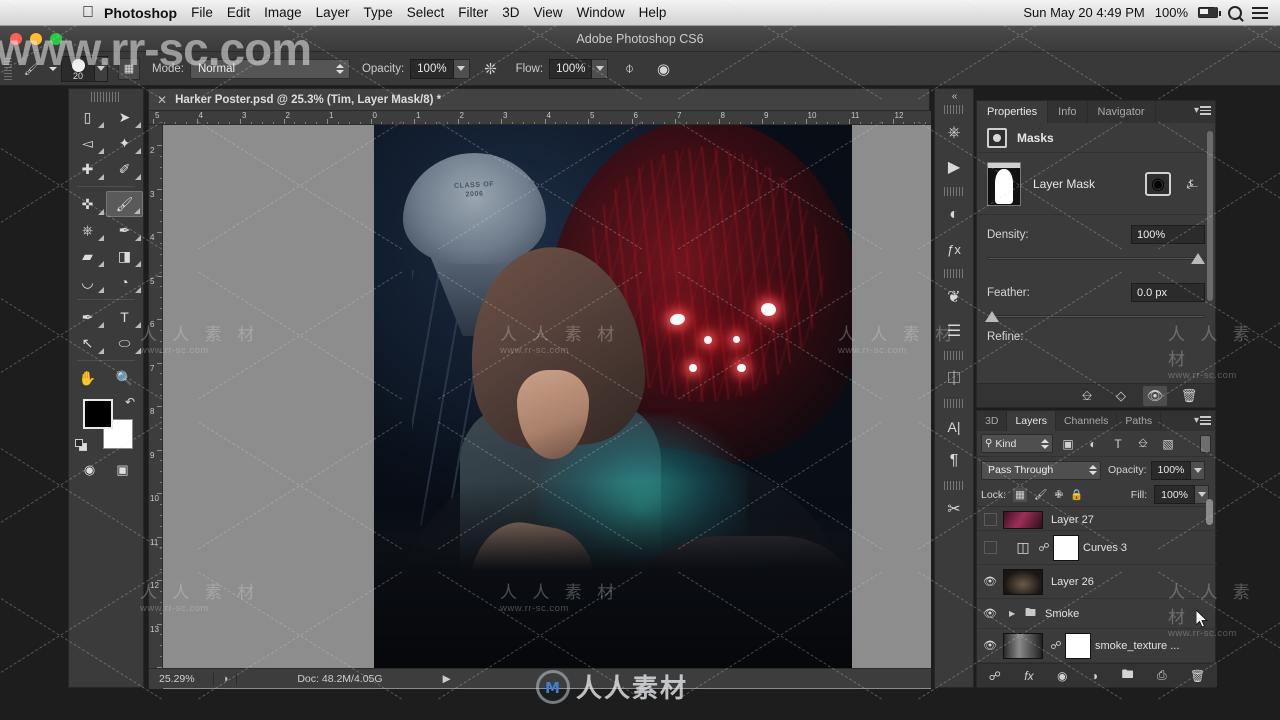 The height and width of the screenshot is (720, 1280). Describe the element at coordinates (954, 249) in the screenshot. I see `styles-panel-icon: ƒx` at that location.